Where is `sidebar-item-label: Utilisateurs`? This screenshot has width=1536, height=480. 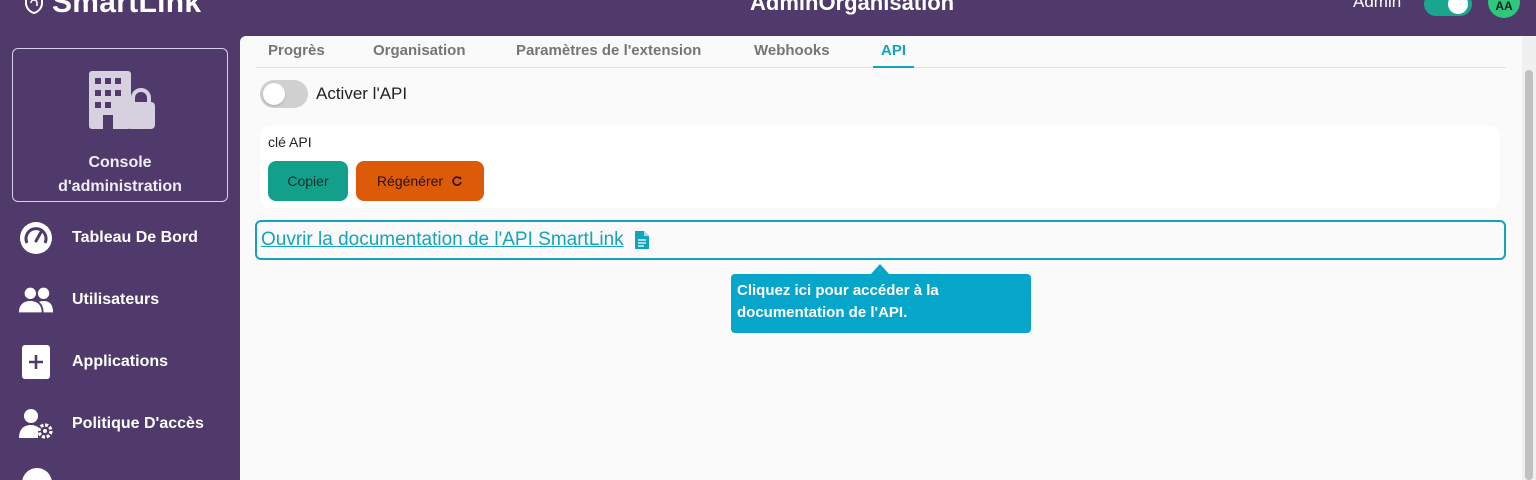
sidebar-item-label: Utilisateurs is located at coordinates (116, 299).